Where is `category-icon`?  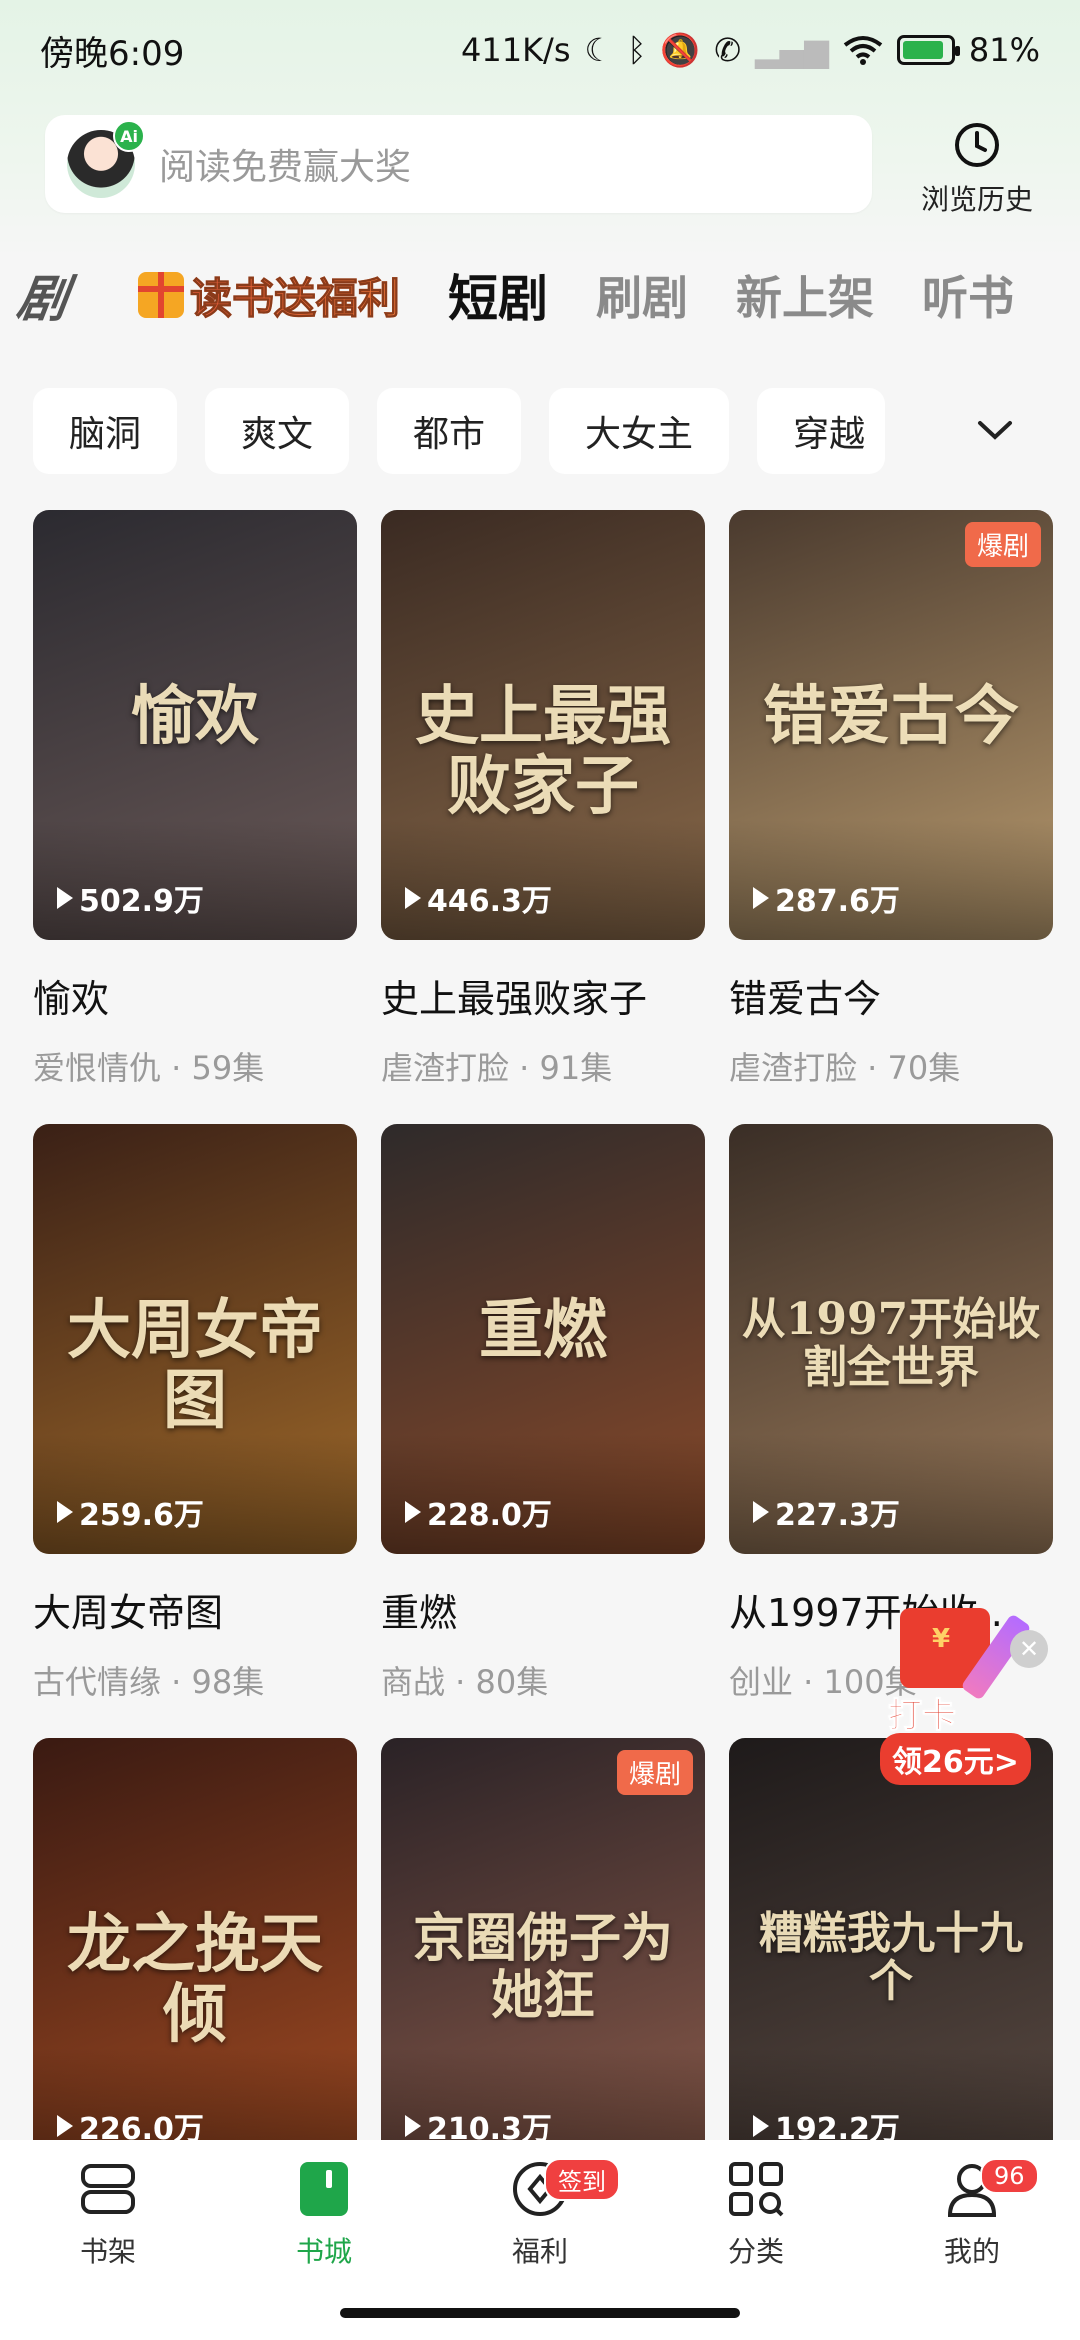 category-icon is located at coordinates (756, 2189).